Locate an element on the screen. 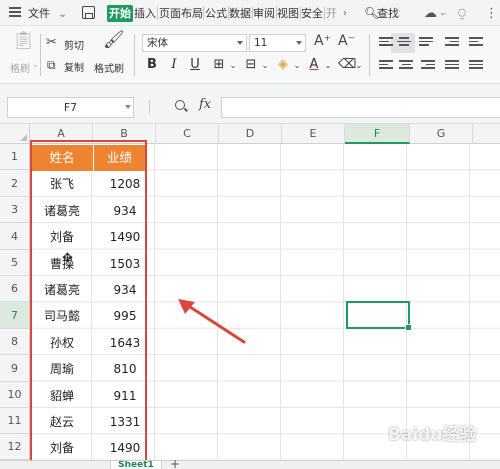  justify-icon is located at coordinates (452, 65).